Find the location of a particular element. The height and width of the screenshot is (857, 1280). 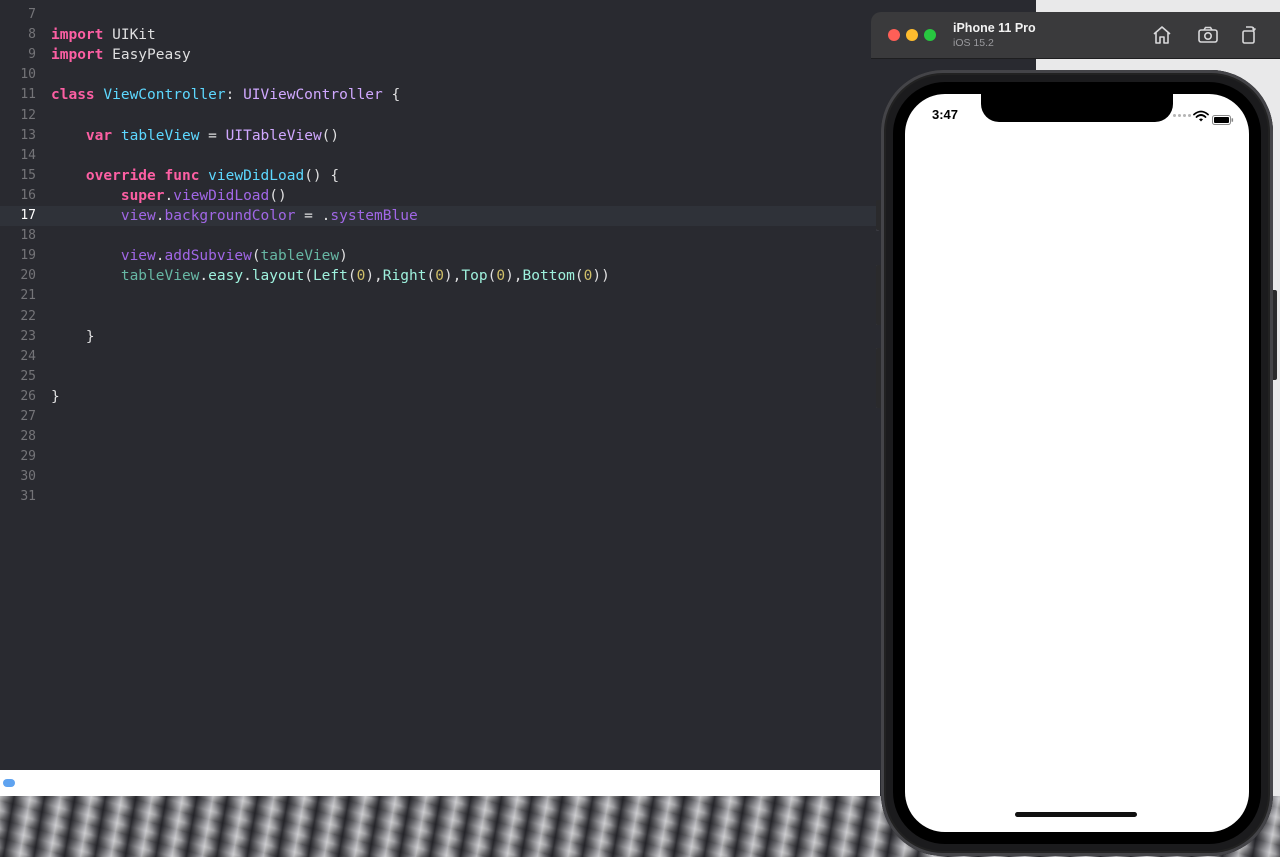

debug-toggle-button is located at coordinates (9, 783).